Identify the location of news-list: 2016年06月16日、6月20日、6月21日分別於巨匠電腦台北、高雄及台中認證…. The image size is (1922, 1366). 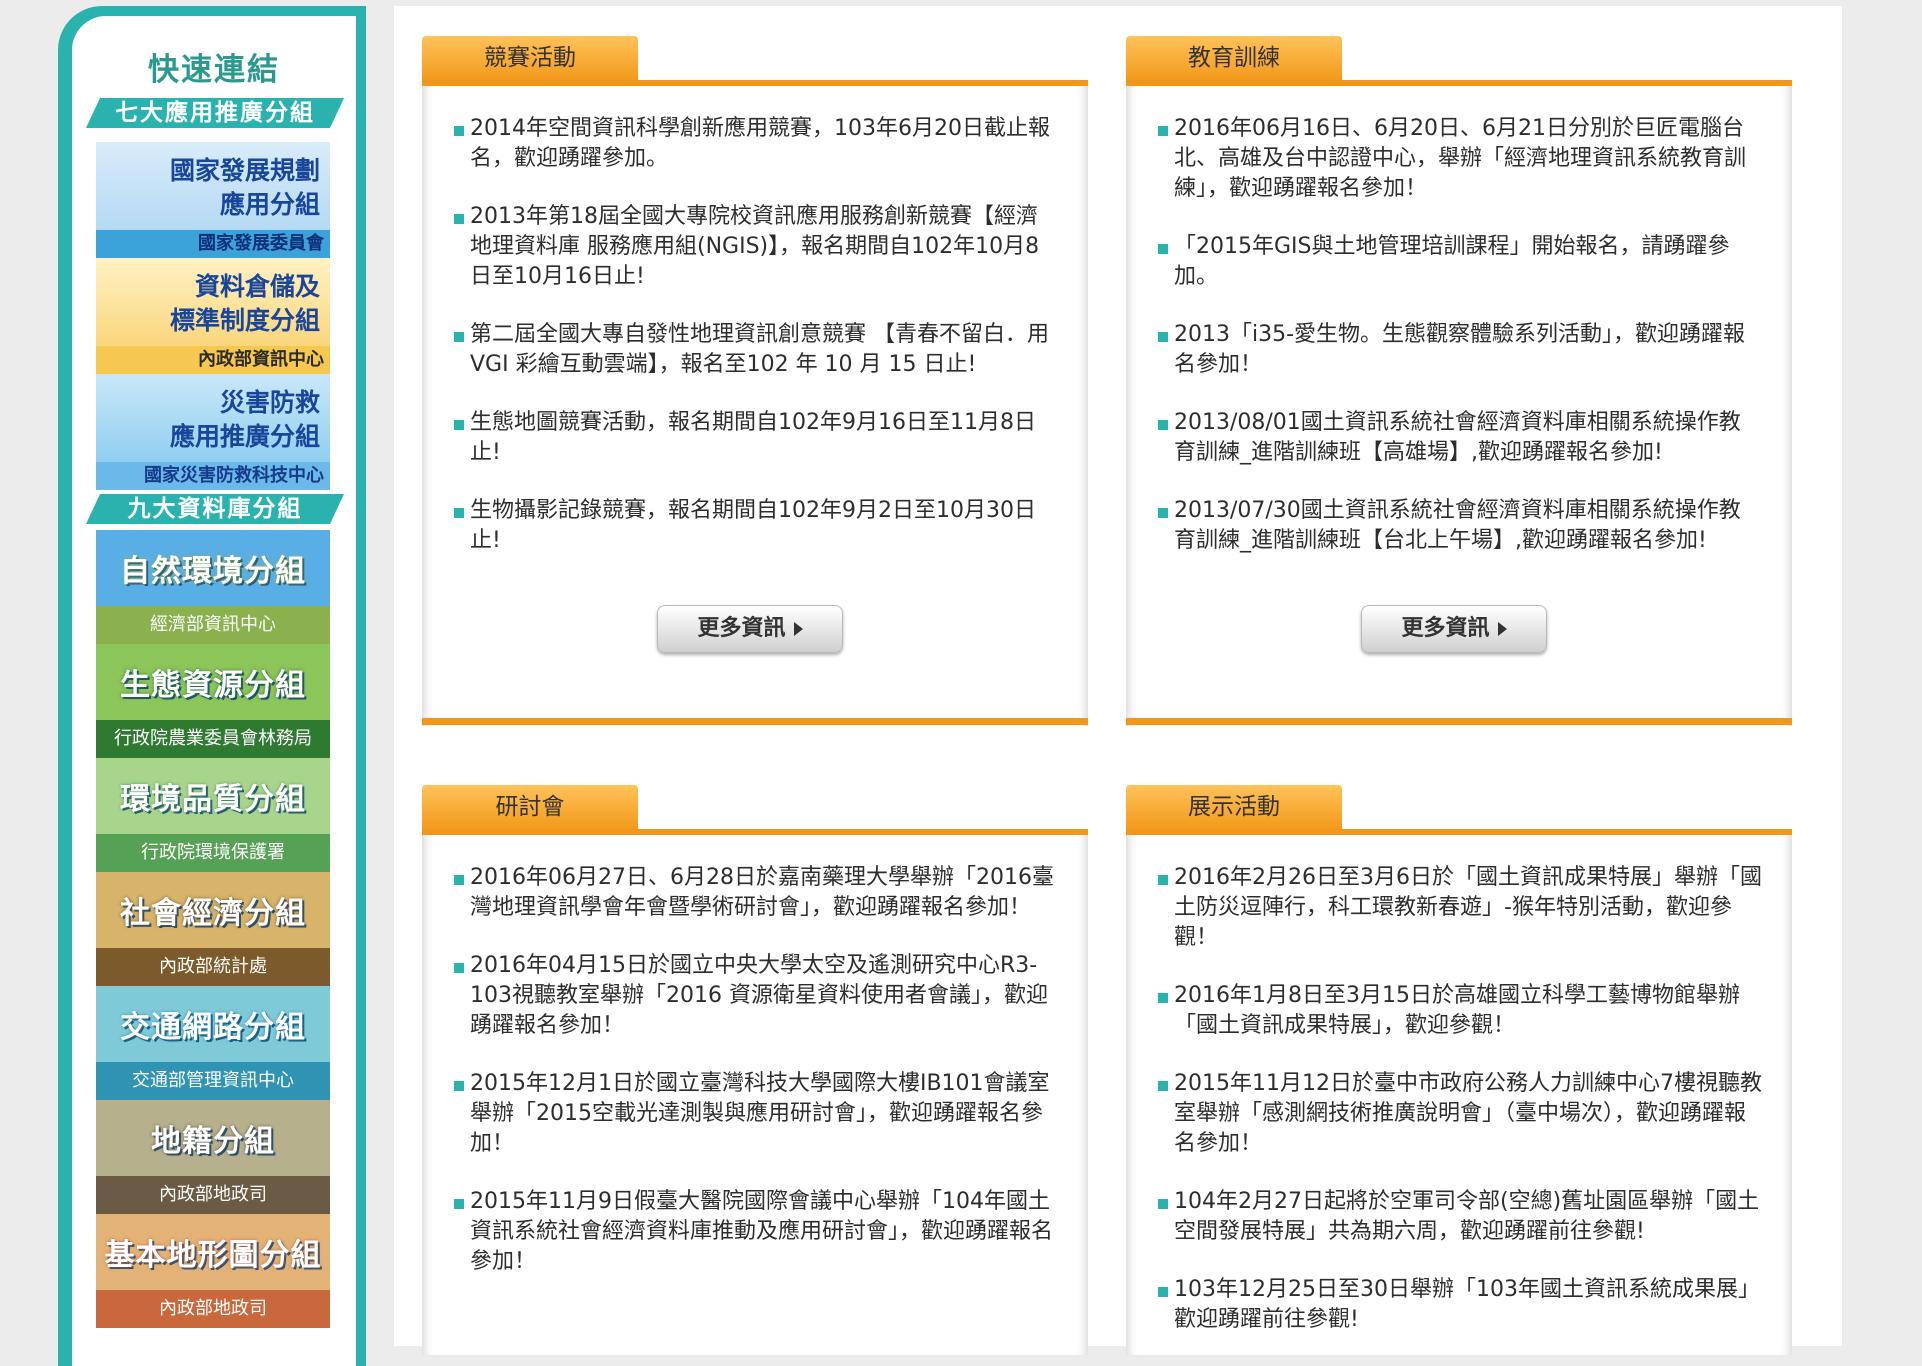
(1459, 321).